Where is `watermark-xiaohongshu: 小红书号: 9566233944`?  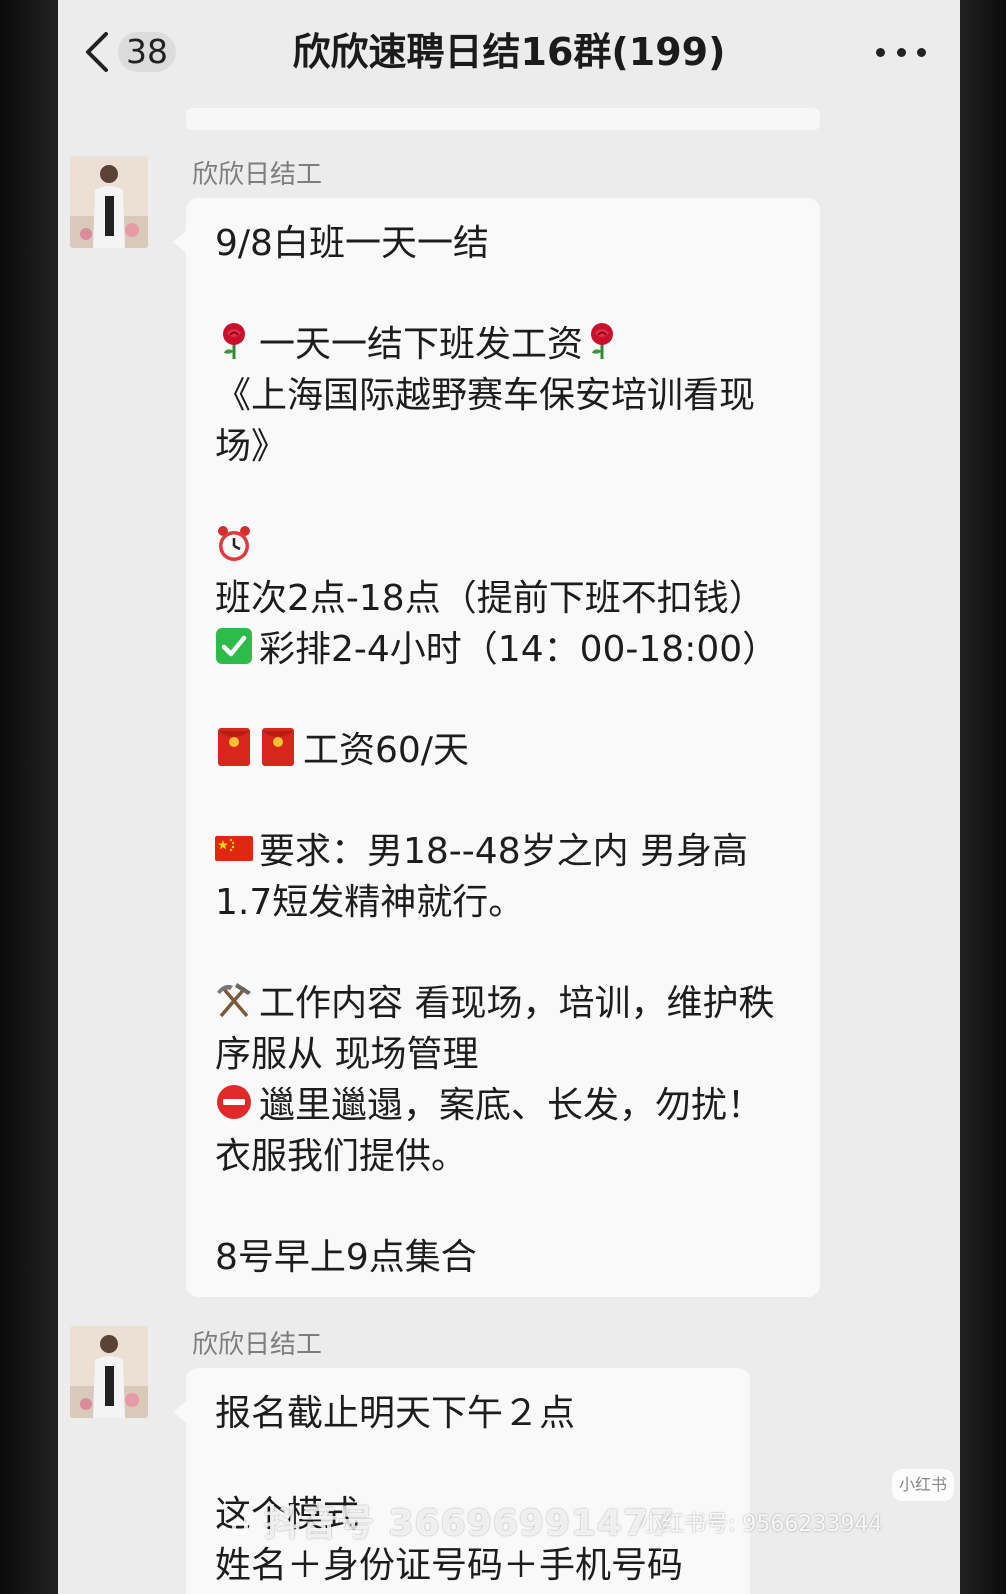 watermark-xiaohongshu: 小红书号: 9566233944 is located at coordinates (761, 1524).